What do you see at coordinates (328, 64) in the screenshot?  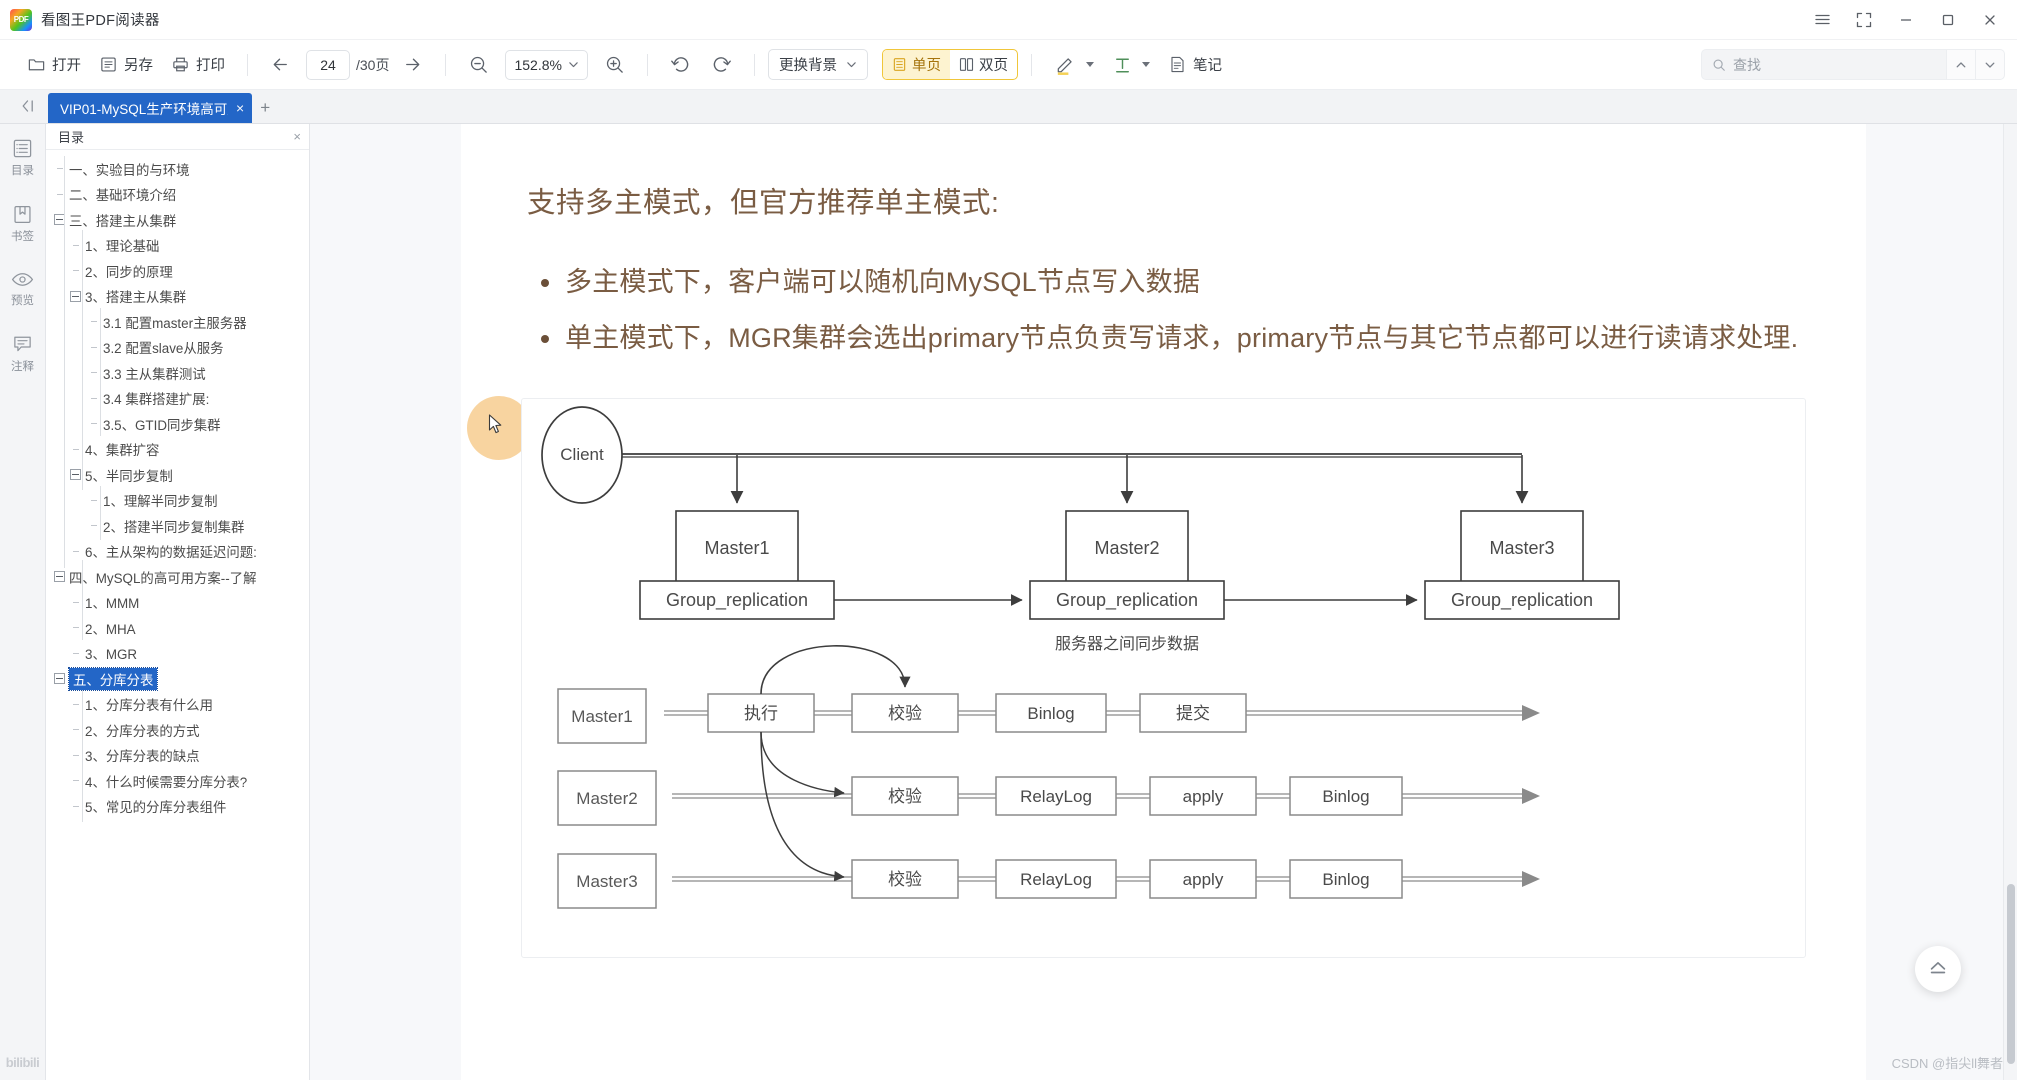 I see `page-number-input: 24` at bounding box center [328, 64].